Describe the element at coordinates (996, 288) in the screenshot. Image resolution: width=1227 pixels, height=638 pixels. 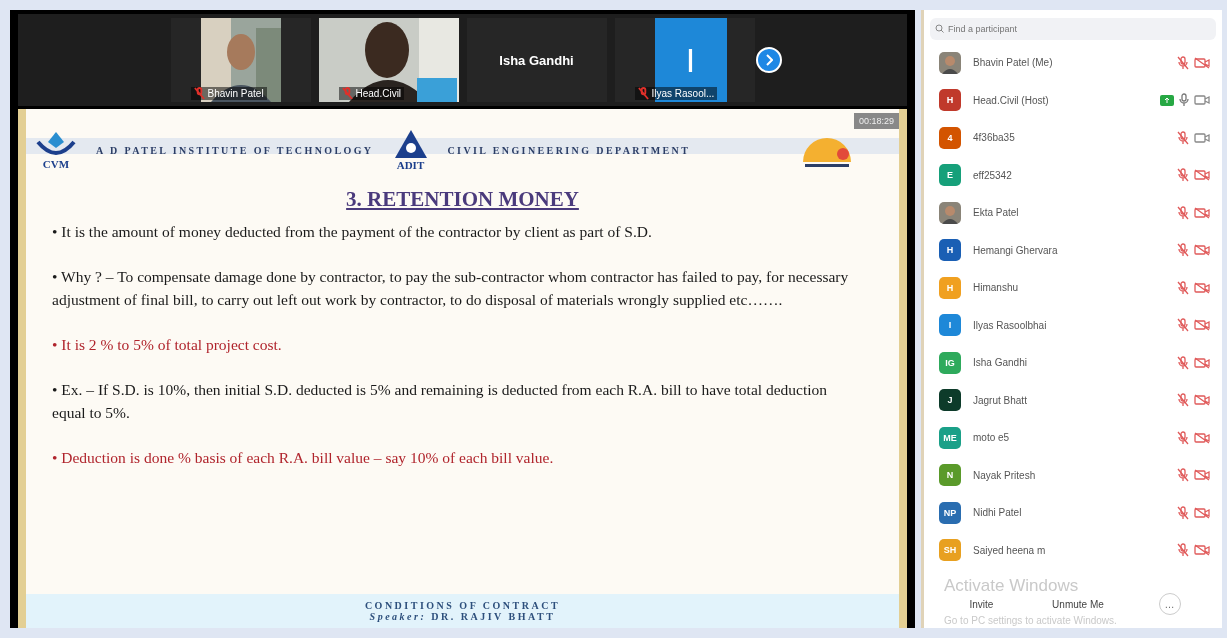
I see `participant-name: Himanshu` at that location.